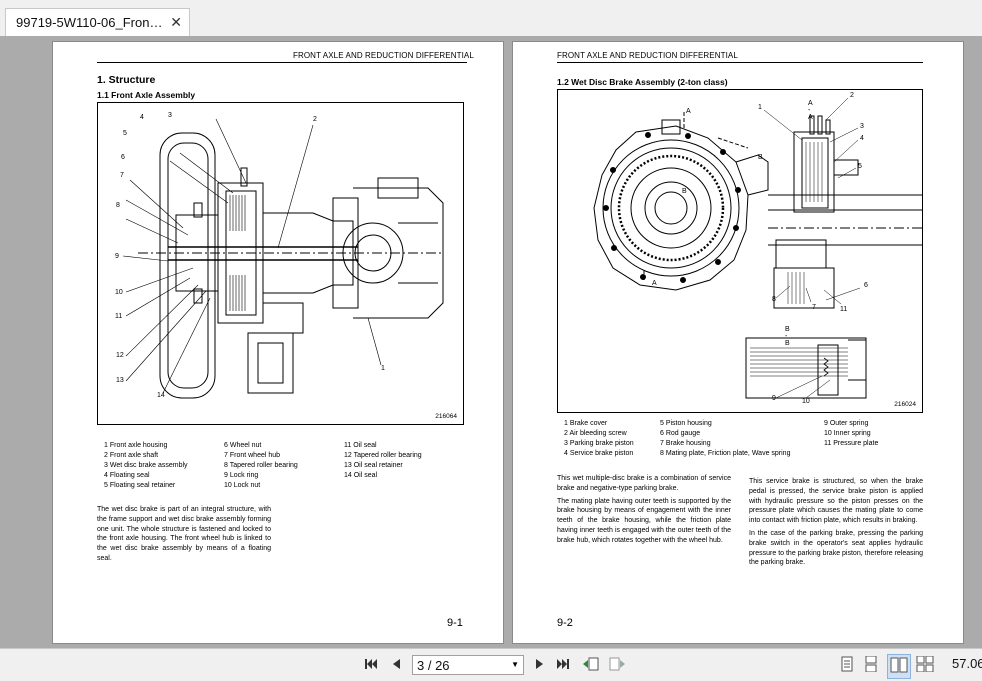 The image size is (982, 681). What do you see at coordinates (684, 191) in the screenshot?
I see `section-marker-b-center: B` at bounding box center [684, 191].